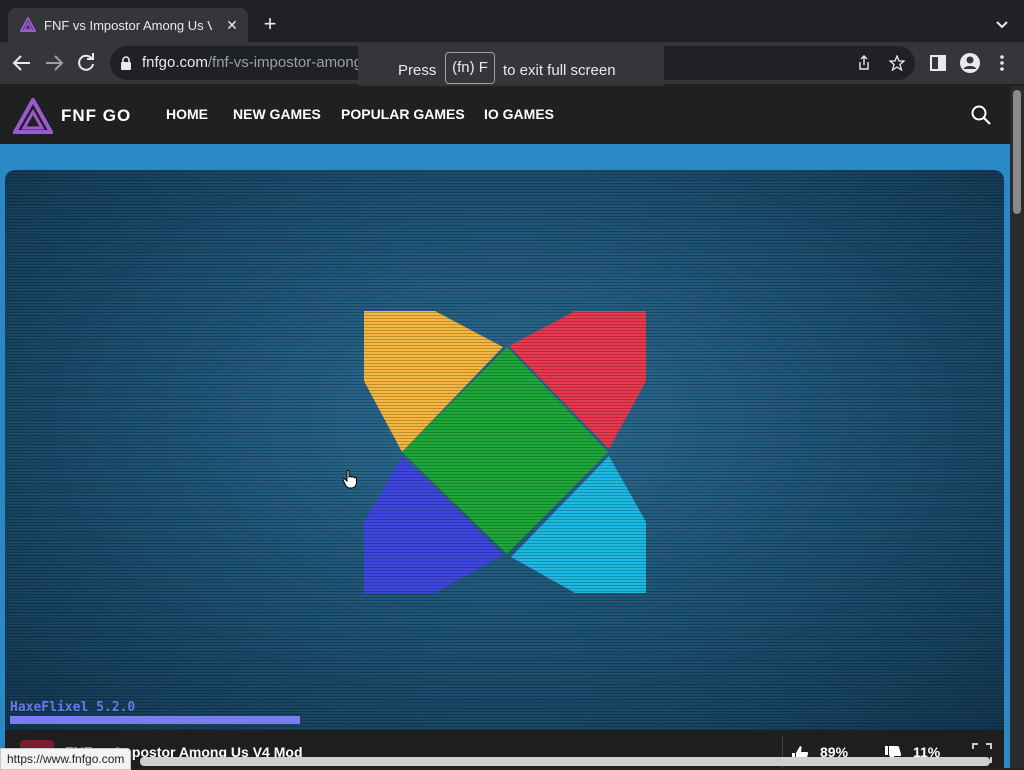  Describe the element at coordinates (54, 63) in the screenshot. I see `forward-icon` at that location.